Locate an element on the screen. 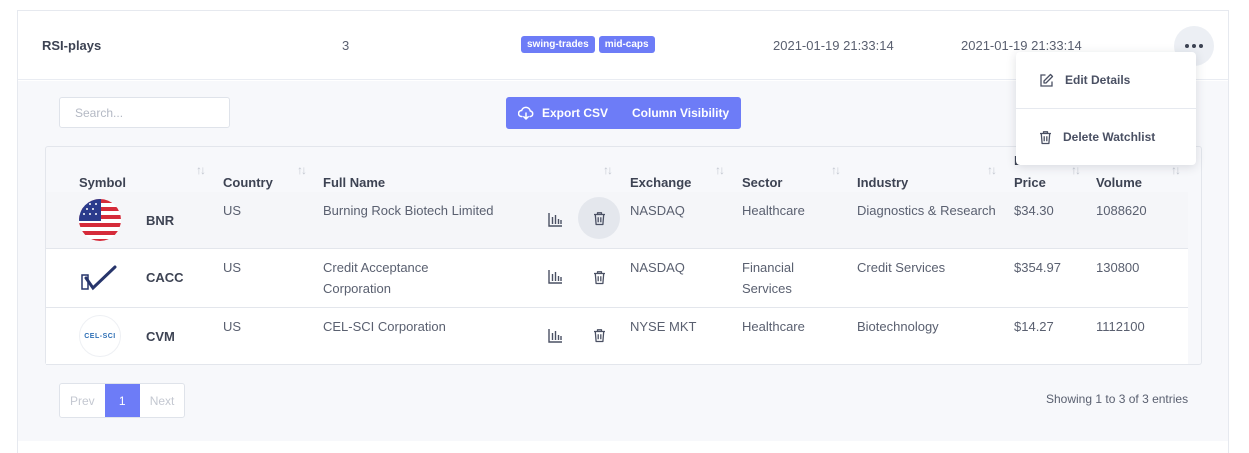 This screenshot has width=1249, height=453. next-page-button: Next is located at coordinates (162, 400).